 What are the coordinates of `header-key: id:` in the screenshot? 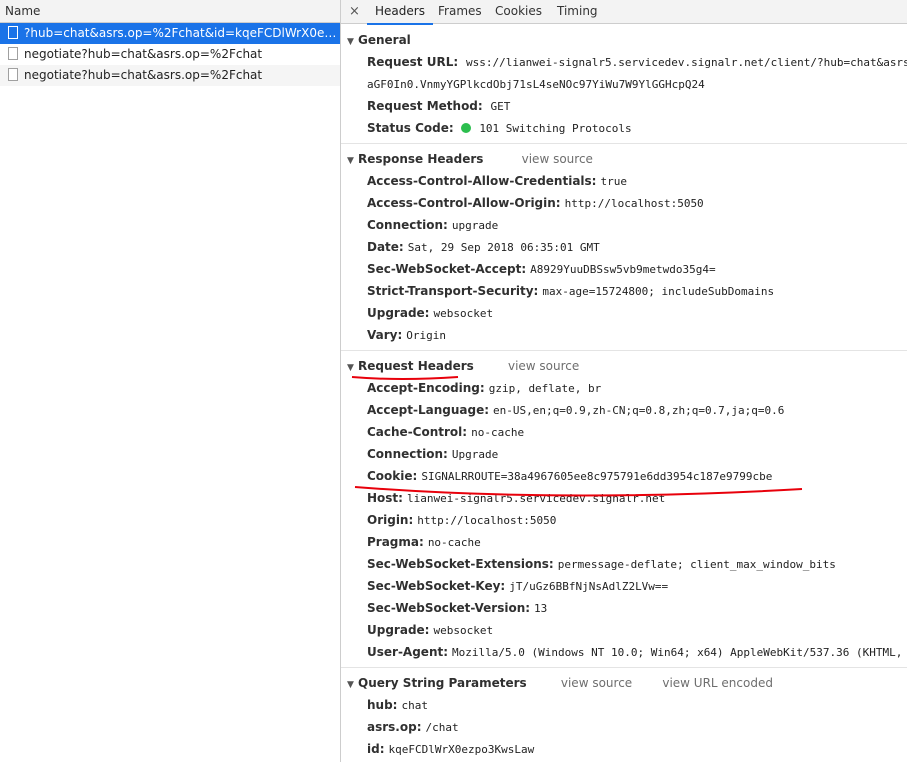 It's located at (376, 749).